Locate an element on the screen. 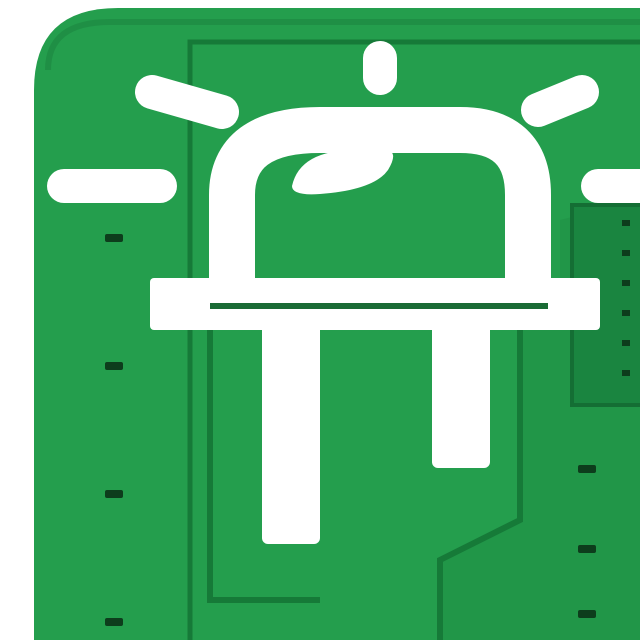  led-leg-short is located at coordinates (461, 393).